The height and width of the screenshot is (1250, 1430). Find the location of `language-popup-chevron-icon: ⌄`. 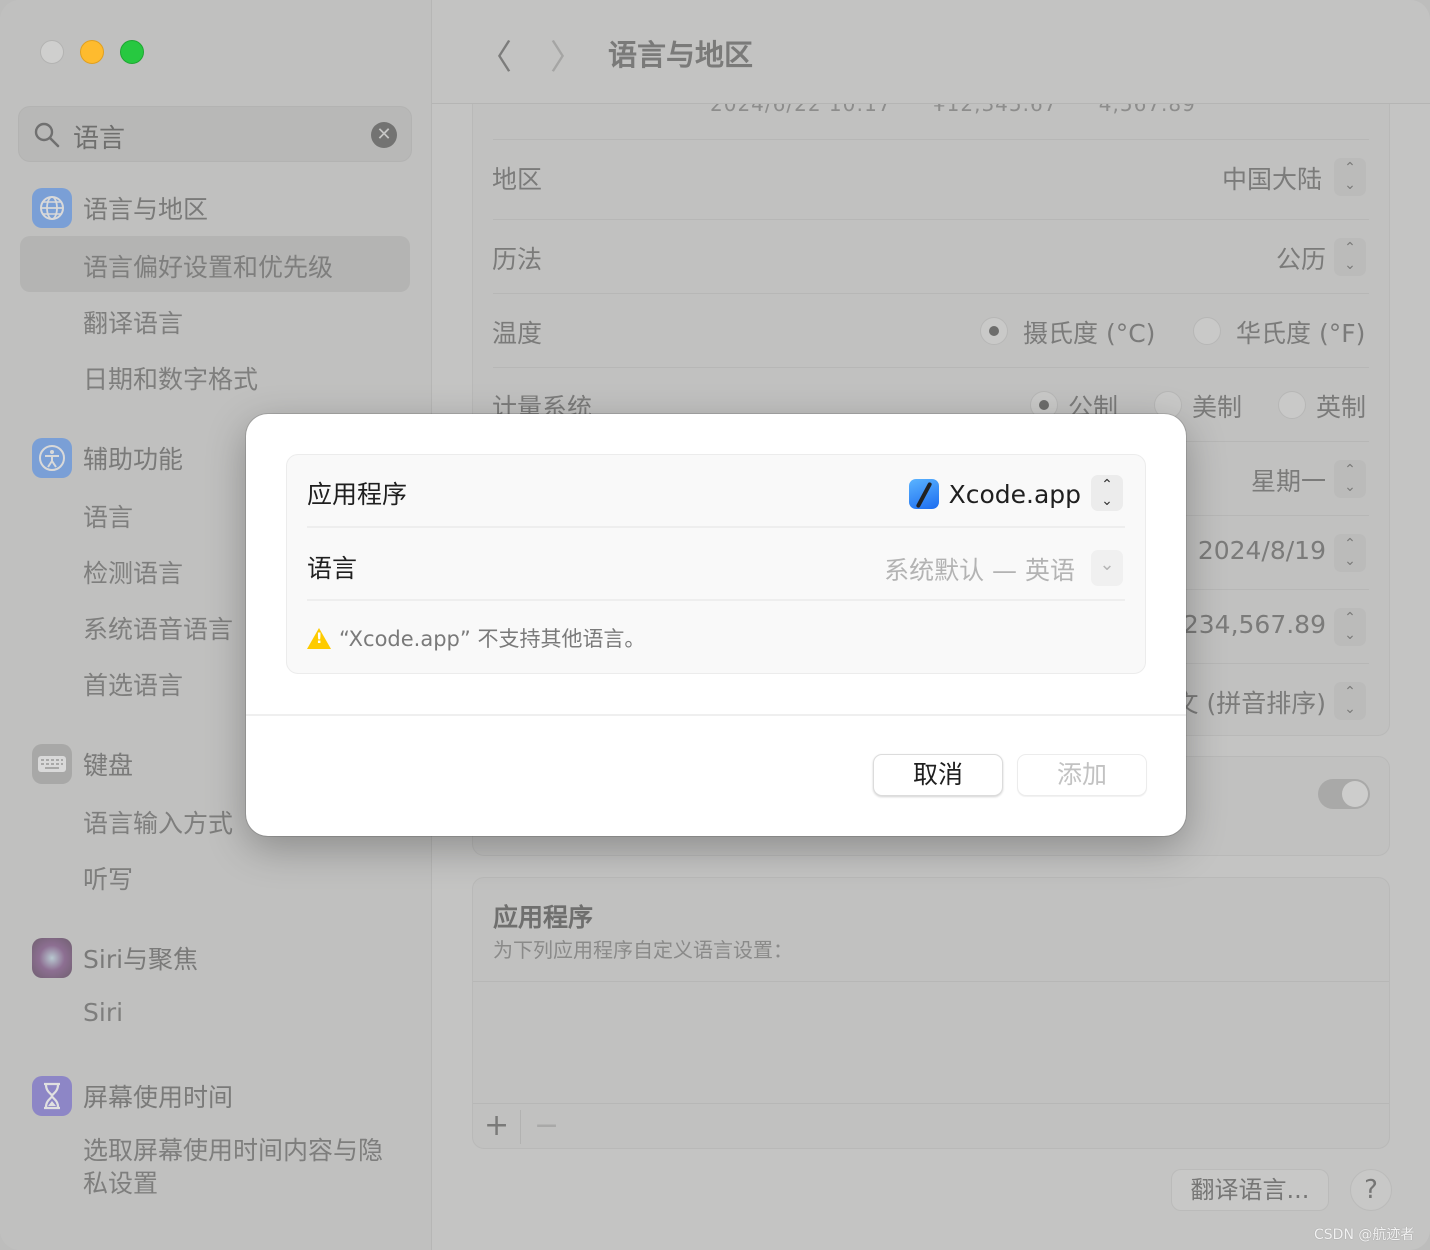

language-popup-chevron-icon: ⌄ is located at coordinates (1107, 568).